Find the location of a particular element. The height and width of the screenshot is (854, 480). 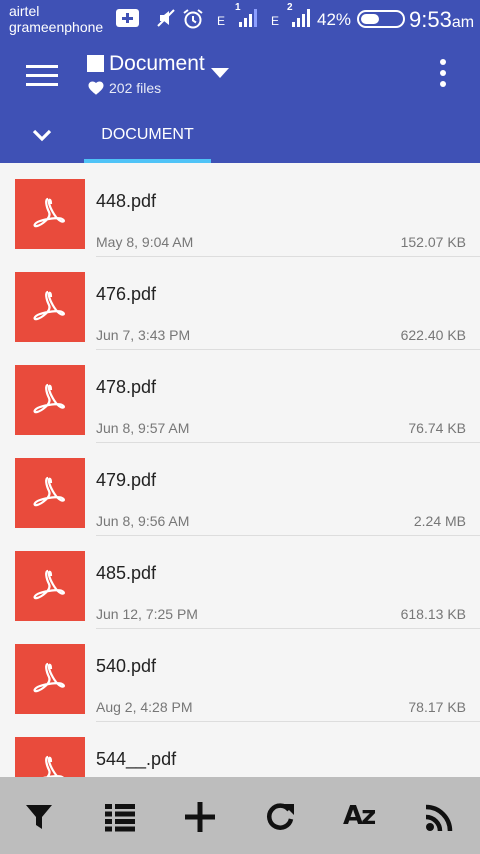

sim1-network-type: E is located at coordinates (221, 21).